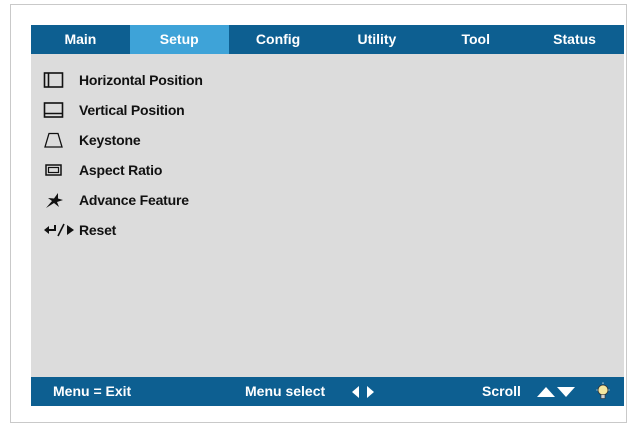 This screenshot has width=631, height=430. What do you see at coordinates (80, 39) in the screenshot?
I see `tab-main: Main` at bounding box center [80, 39].